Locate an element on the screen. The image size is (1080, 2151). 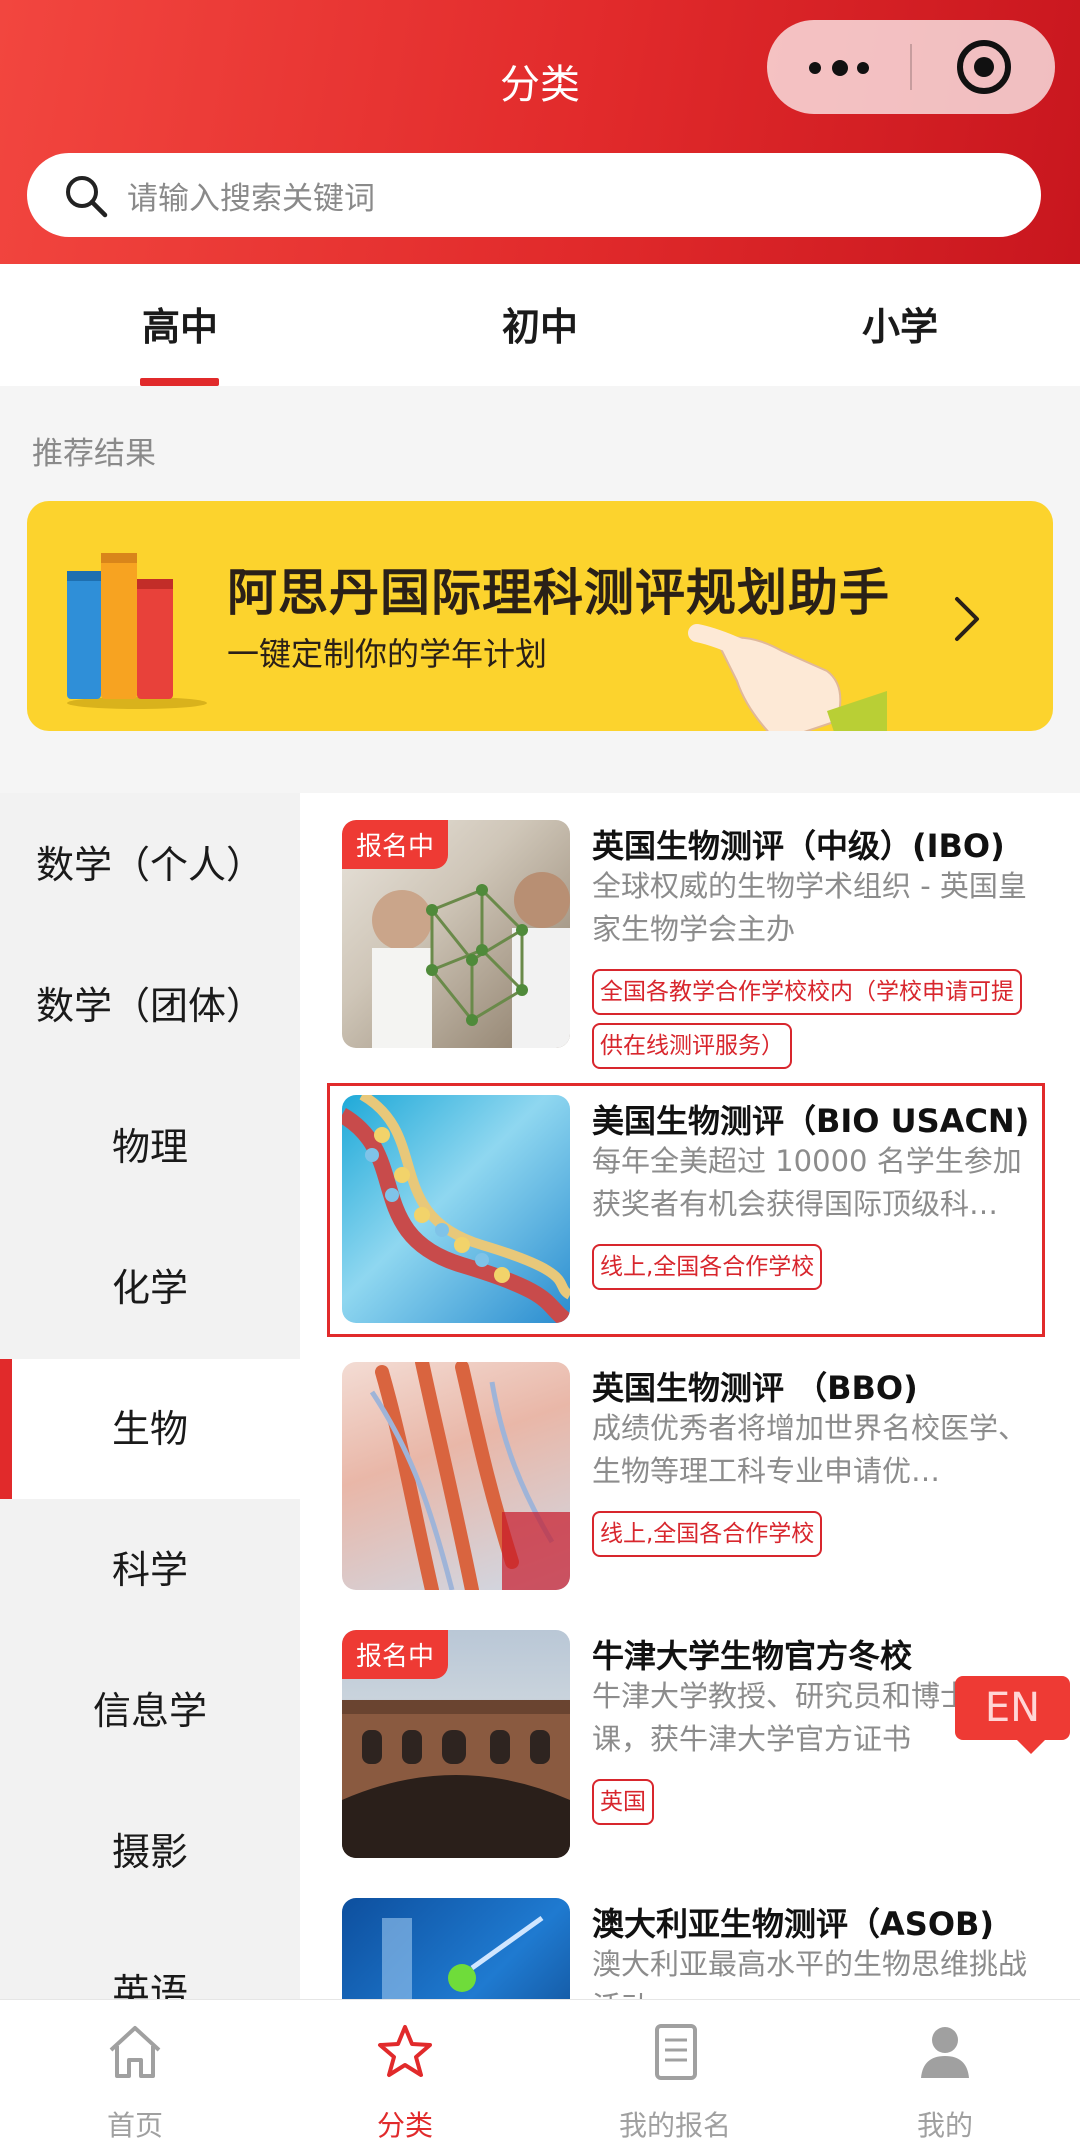
tab-primary: 小学 is located at coordinates (900, 323).